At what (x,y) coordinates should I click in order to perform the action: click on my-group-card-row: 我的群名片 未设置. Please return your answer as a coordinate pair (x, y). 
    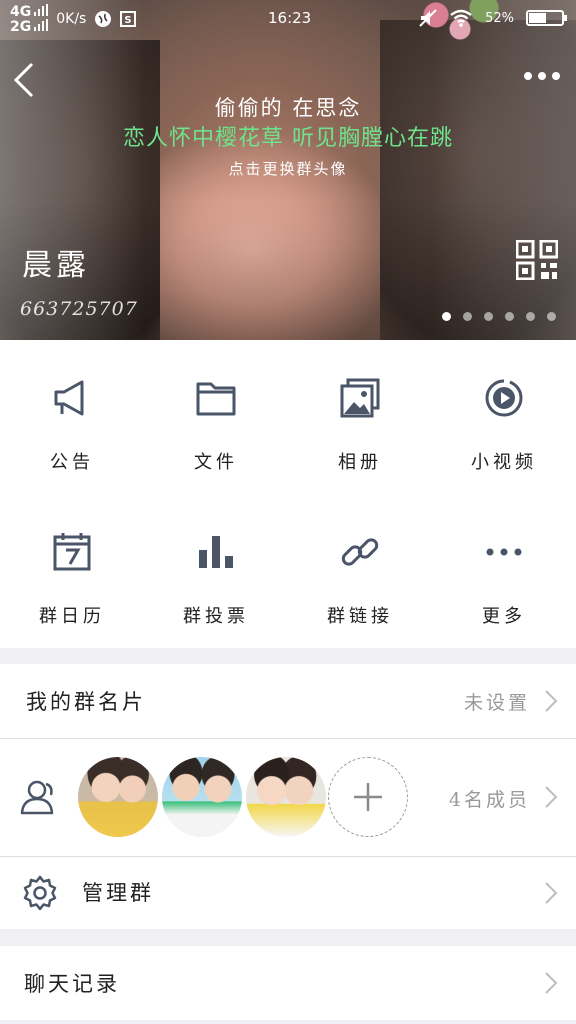
    Looking at the image, I should click on (288, 701).